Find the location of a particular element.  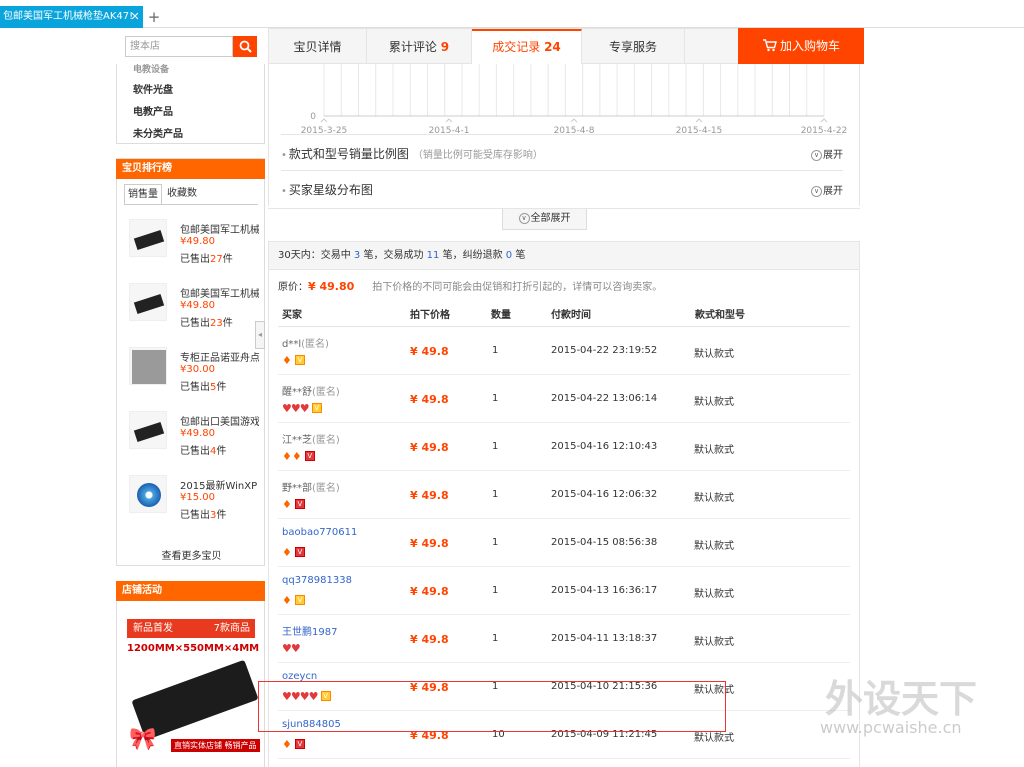

column-header-time: 付款时间 is located at coordinates (571, 315).